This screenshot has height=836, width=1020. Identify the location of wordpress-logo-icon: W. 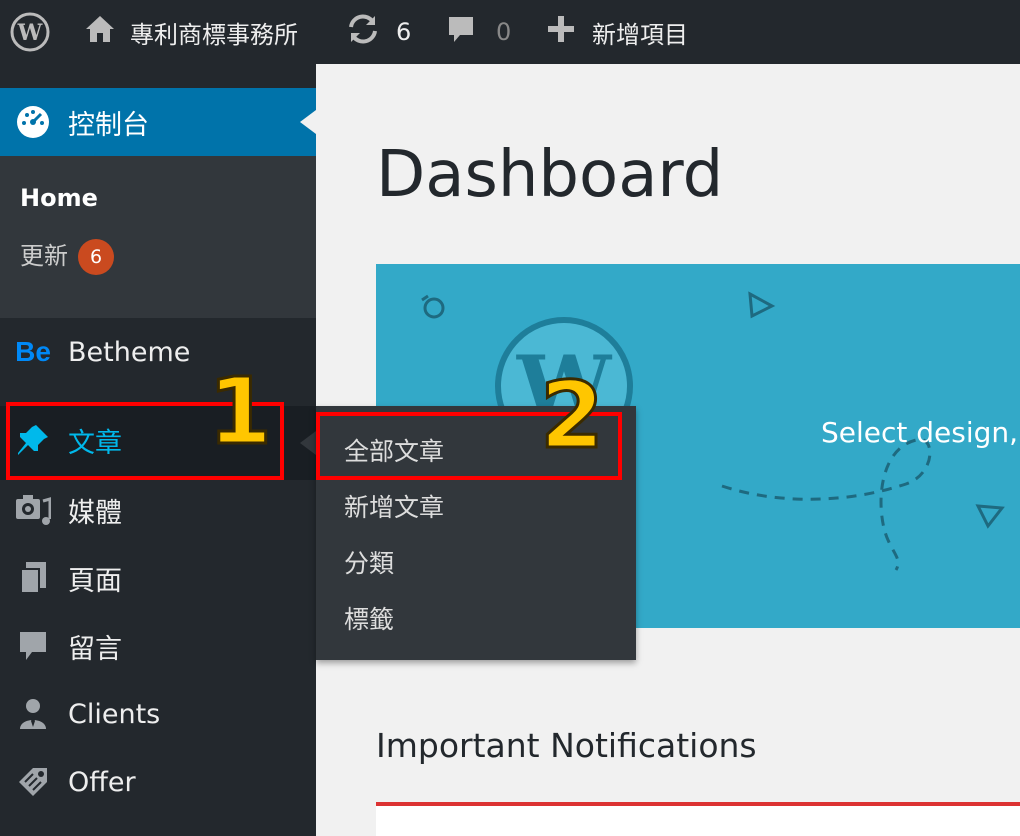
(30, 32).